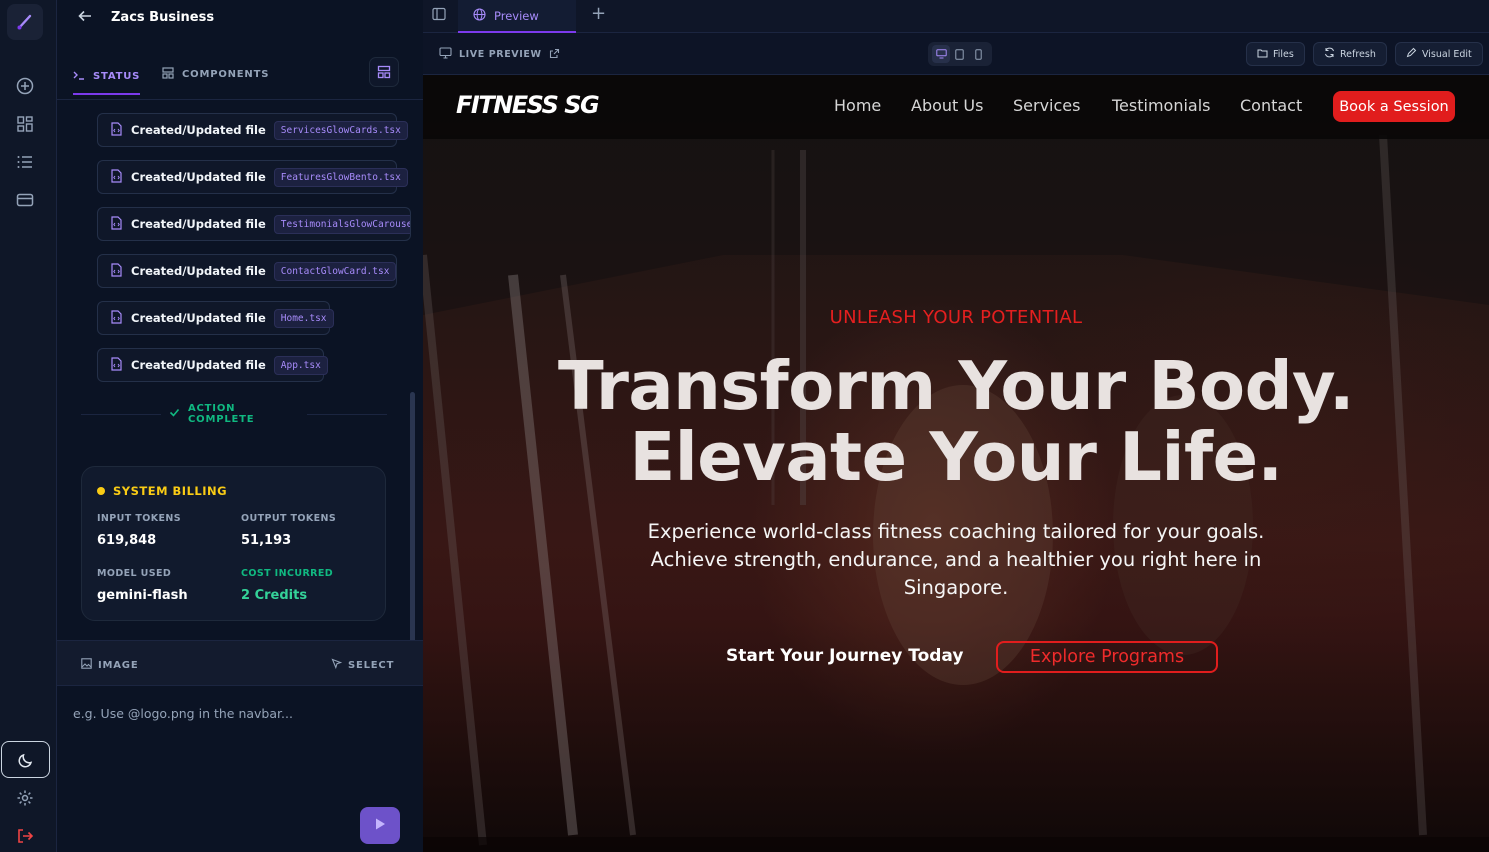 This screenshot has height=852, width=1489. What do you see at coordinates (117, 76) in the screenshot?
I see `tab-status-label: STATUS` at bounding box center [117, 76].